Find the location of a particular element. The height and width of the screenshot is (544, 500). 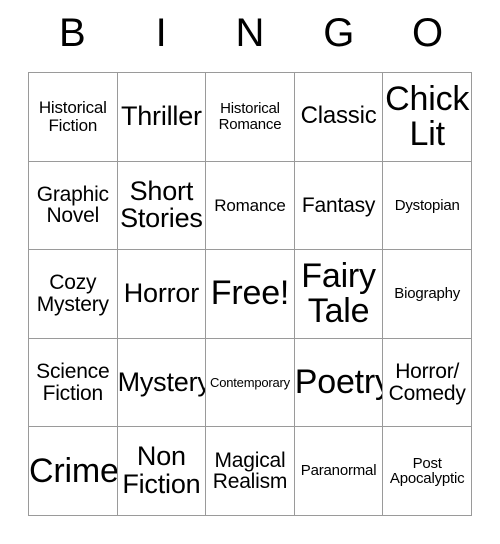

bingo-cell: Non Fiction is located at coordinates (162, 471).